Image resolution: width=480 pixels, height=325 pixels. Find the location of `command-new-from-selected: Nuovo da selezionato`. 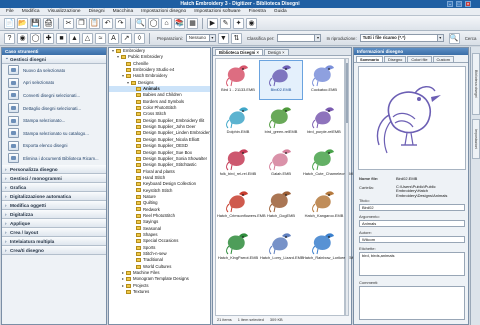

command-new-from-selected: Nuovo da selezionato is located at coordinates (54, 70).